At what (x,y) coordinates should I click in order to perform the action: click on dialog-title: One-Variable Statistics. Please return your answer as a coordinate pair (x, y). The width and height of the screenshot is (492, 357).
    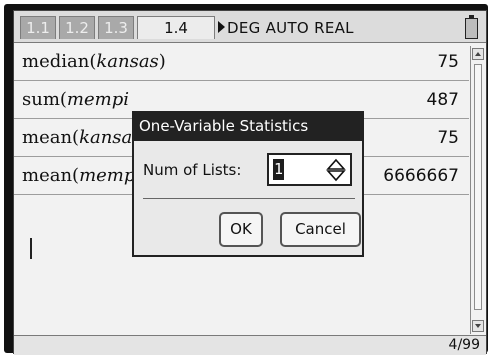
    Looking at the image, I should click on (248, 127).